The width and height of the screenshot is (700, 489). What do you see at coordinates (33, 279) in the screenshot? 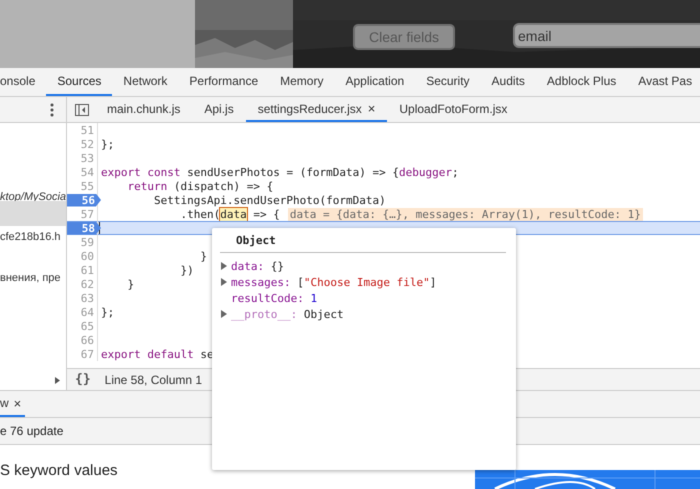
I see `navigator-item: внения, пре` at bounding box center [33, 279].